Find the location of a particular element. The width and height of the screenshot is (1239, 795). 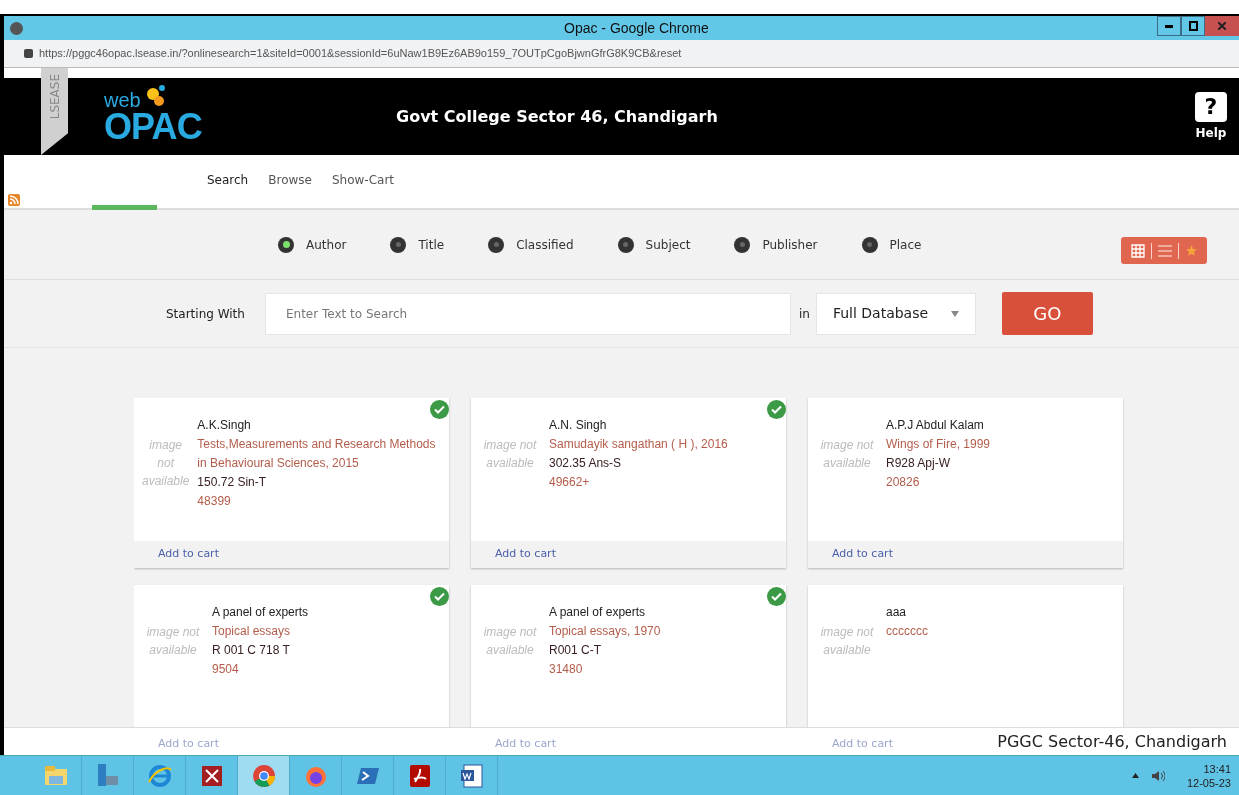

star-icon is located at coordinates (1191, 250).